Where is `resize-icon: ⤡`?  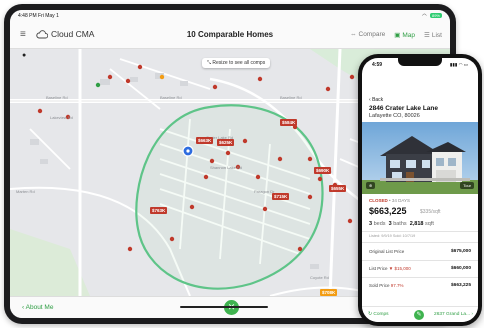
resize-icon: ⤡ is located at coordinates (209, 63).